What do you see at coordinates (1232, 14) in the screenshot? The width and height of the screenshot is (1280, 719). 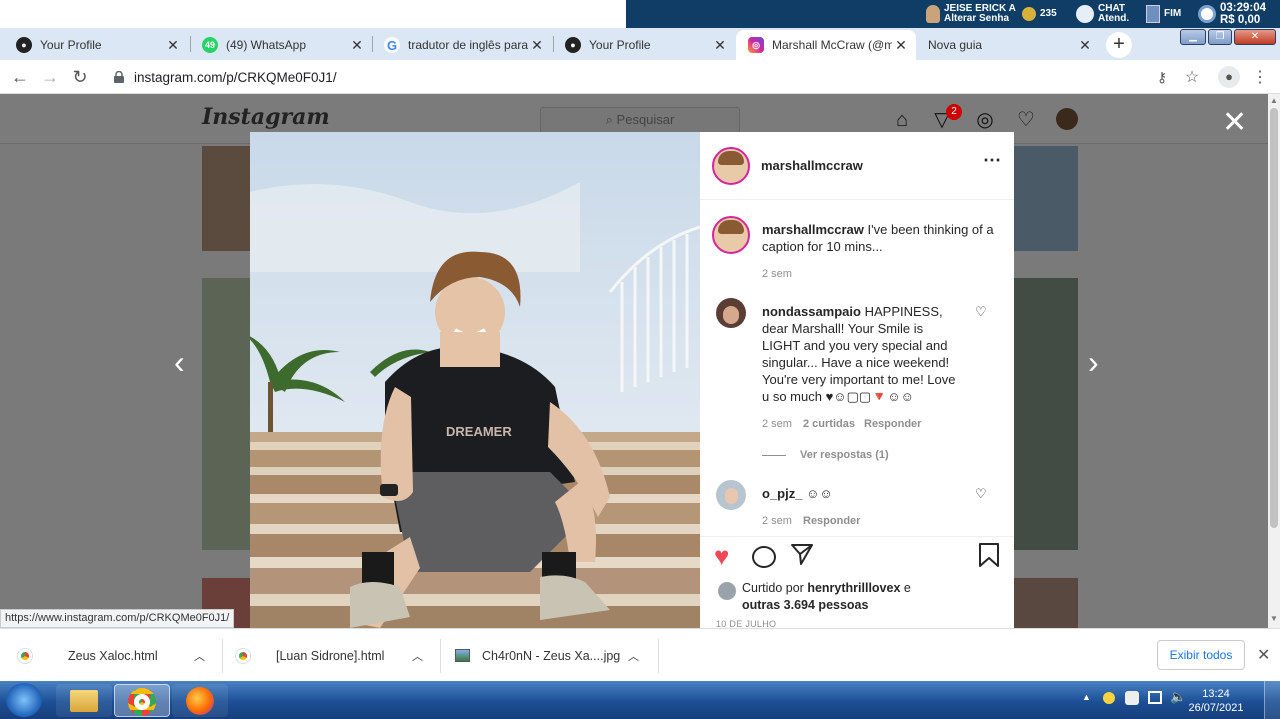 I see `cafe-timer: 03:29:04 R$ 0,00` at bounding box center [1232, 14].